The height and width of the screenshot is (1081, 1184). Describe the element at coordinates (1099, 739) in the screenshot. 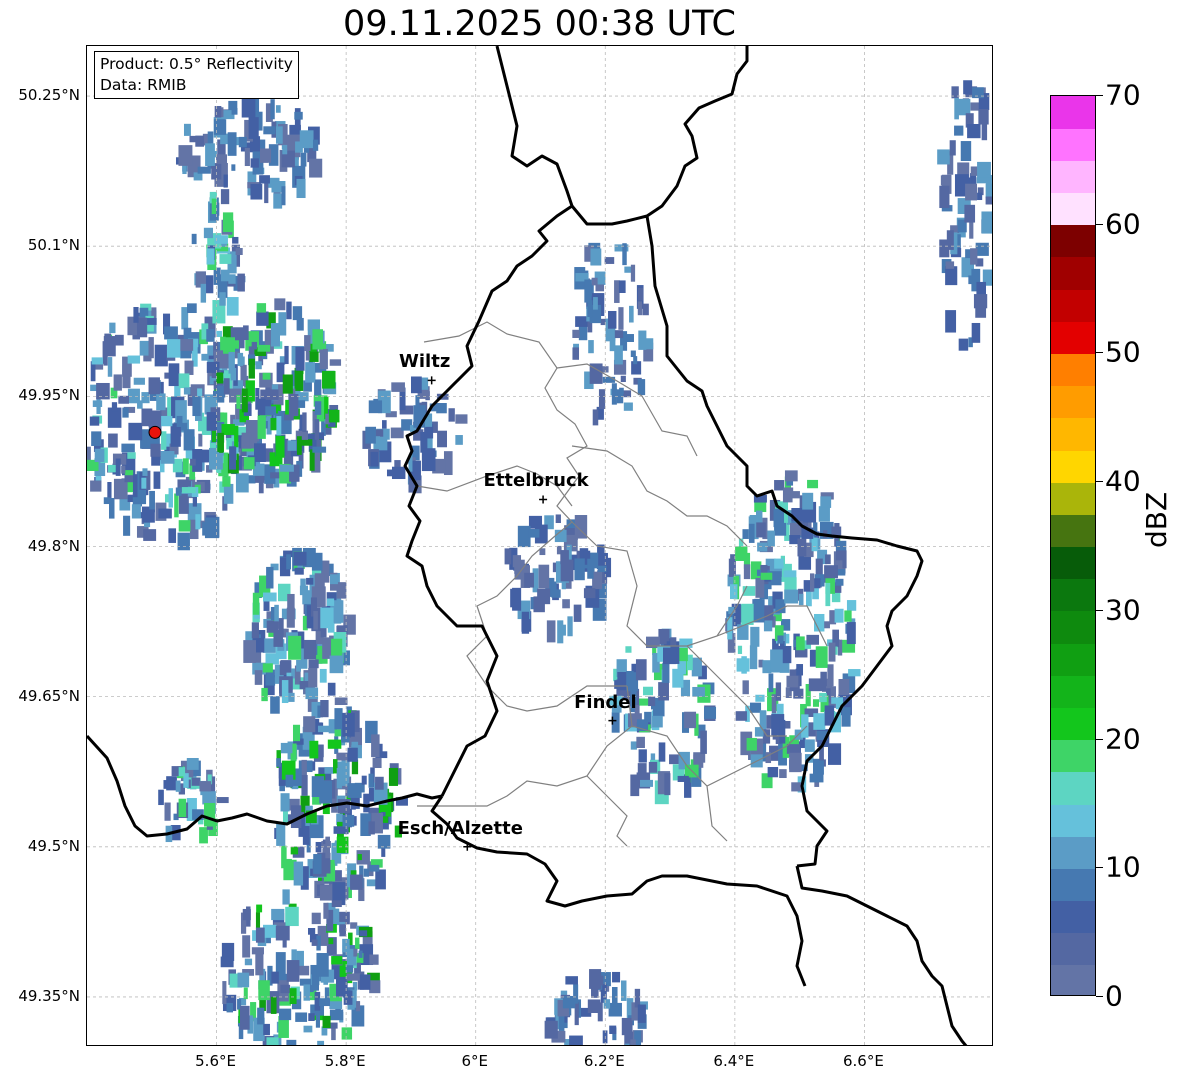

I see `colorbar-tick-mark` at that location.